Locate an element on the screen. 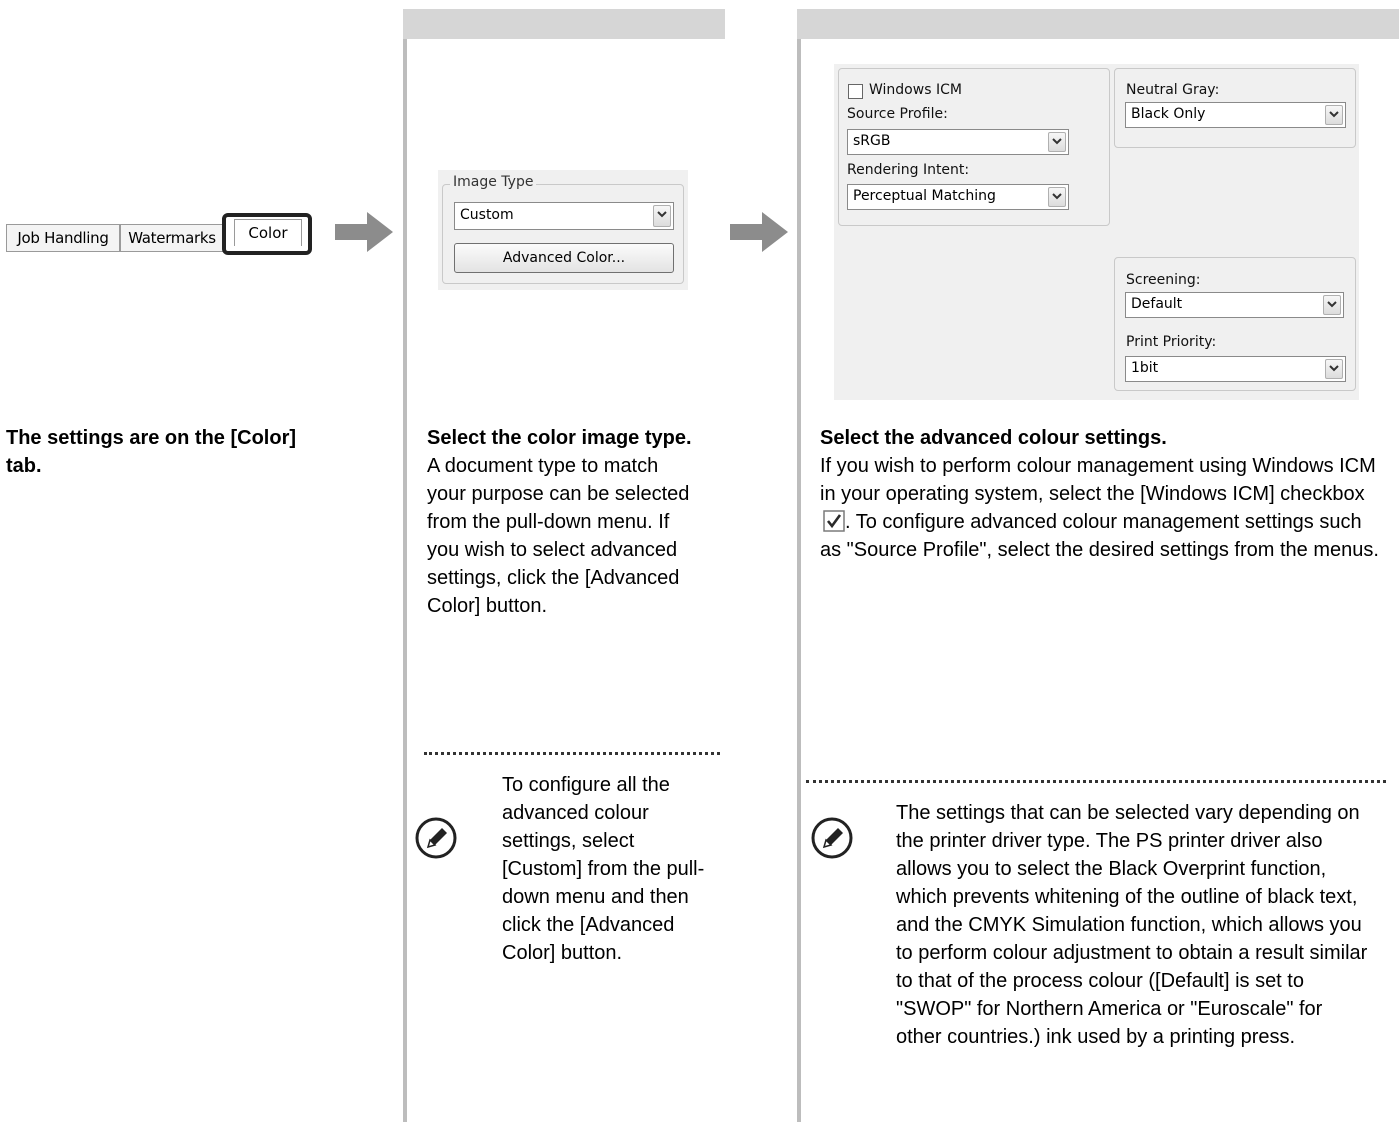 This screenshot has width=1399, height=1122. col3-note-divider is located at coordinates (1096, 781).